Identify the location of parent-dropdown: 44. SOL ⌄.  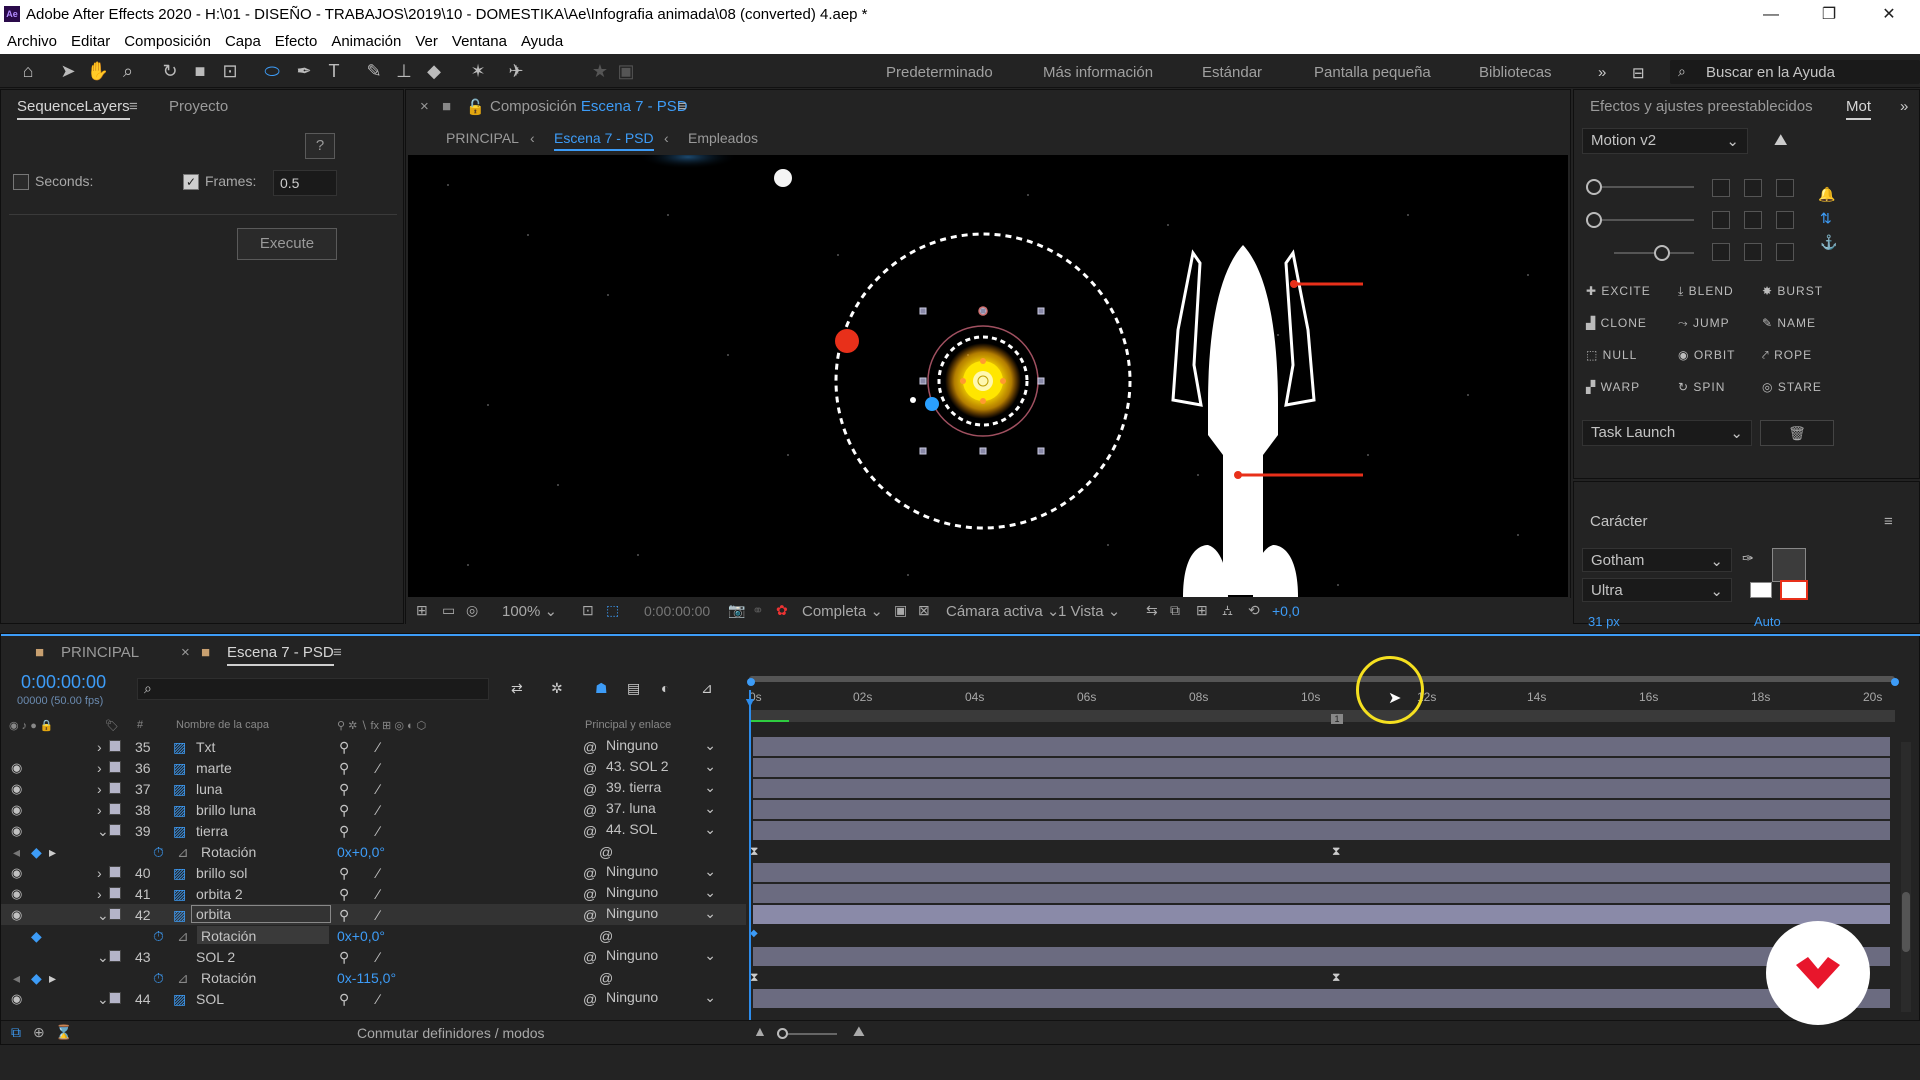
(661, 830).